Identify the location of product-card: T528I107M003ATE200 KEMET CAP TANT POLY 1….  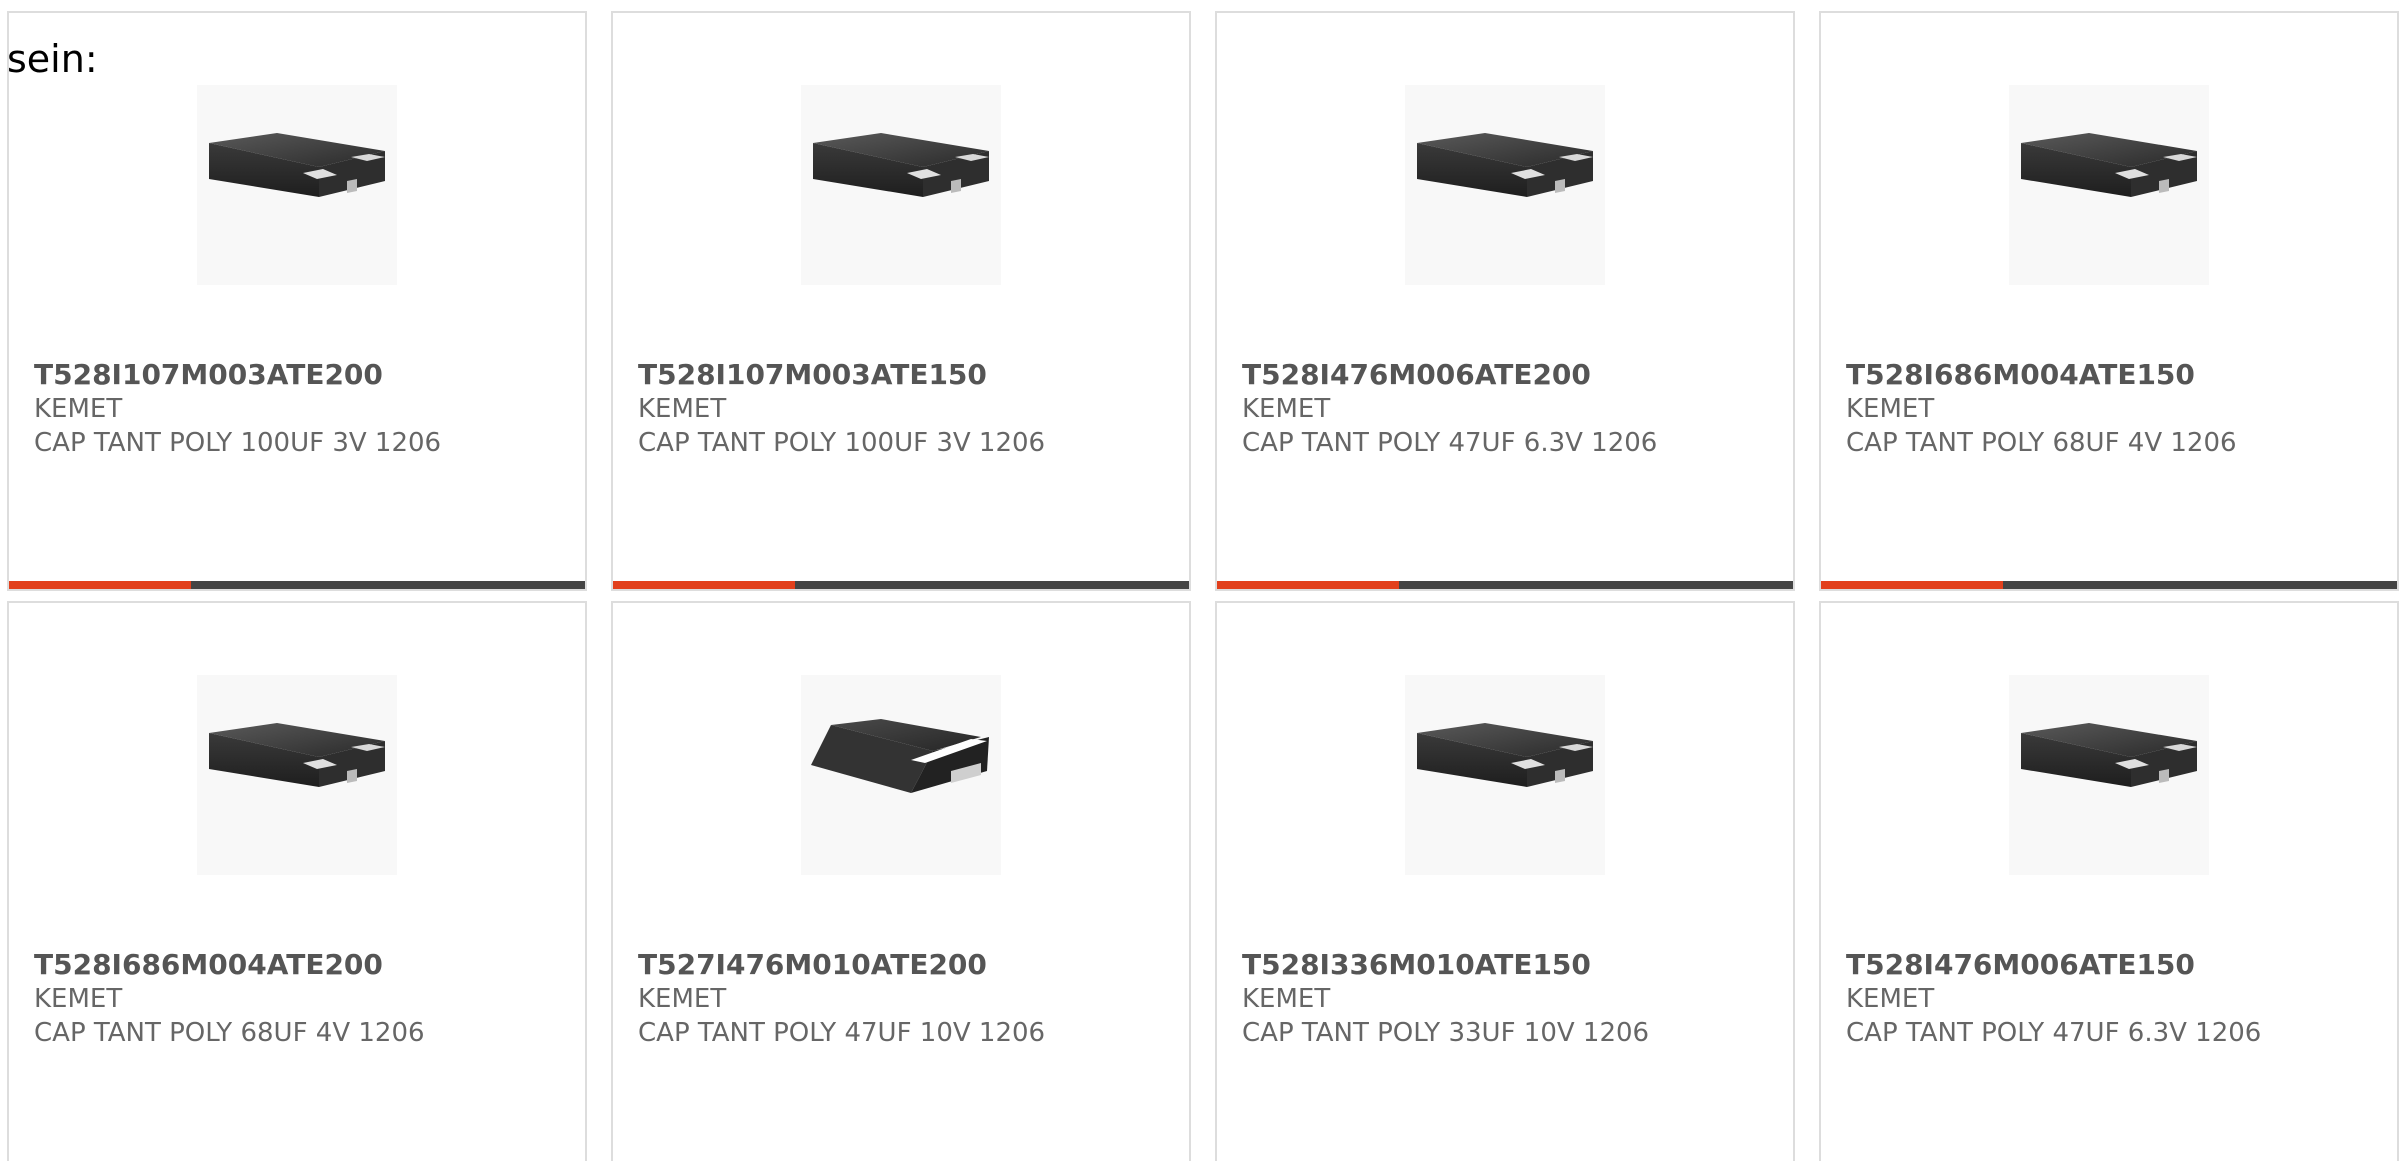
(297, 301).